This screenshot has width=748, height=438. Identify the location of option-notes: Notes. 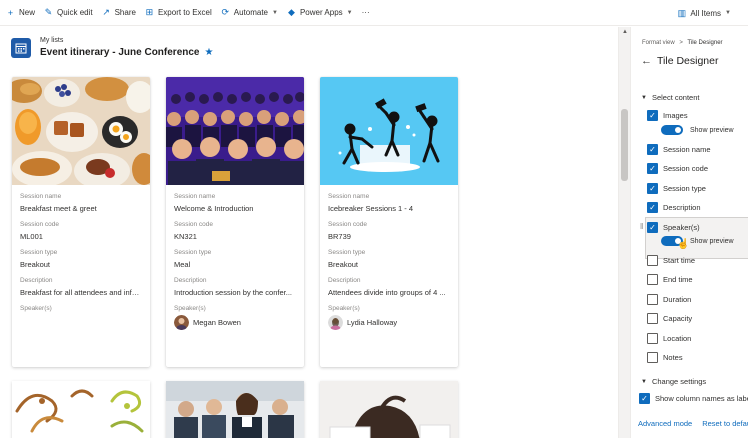
(665, 357).